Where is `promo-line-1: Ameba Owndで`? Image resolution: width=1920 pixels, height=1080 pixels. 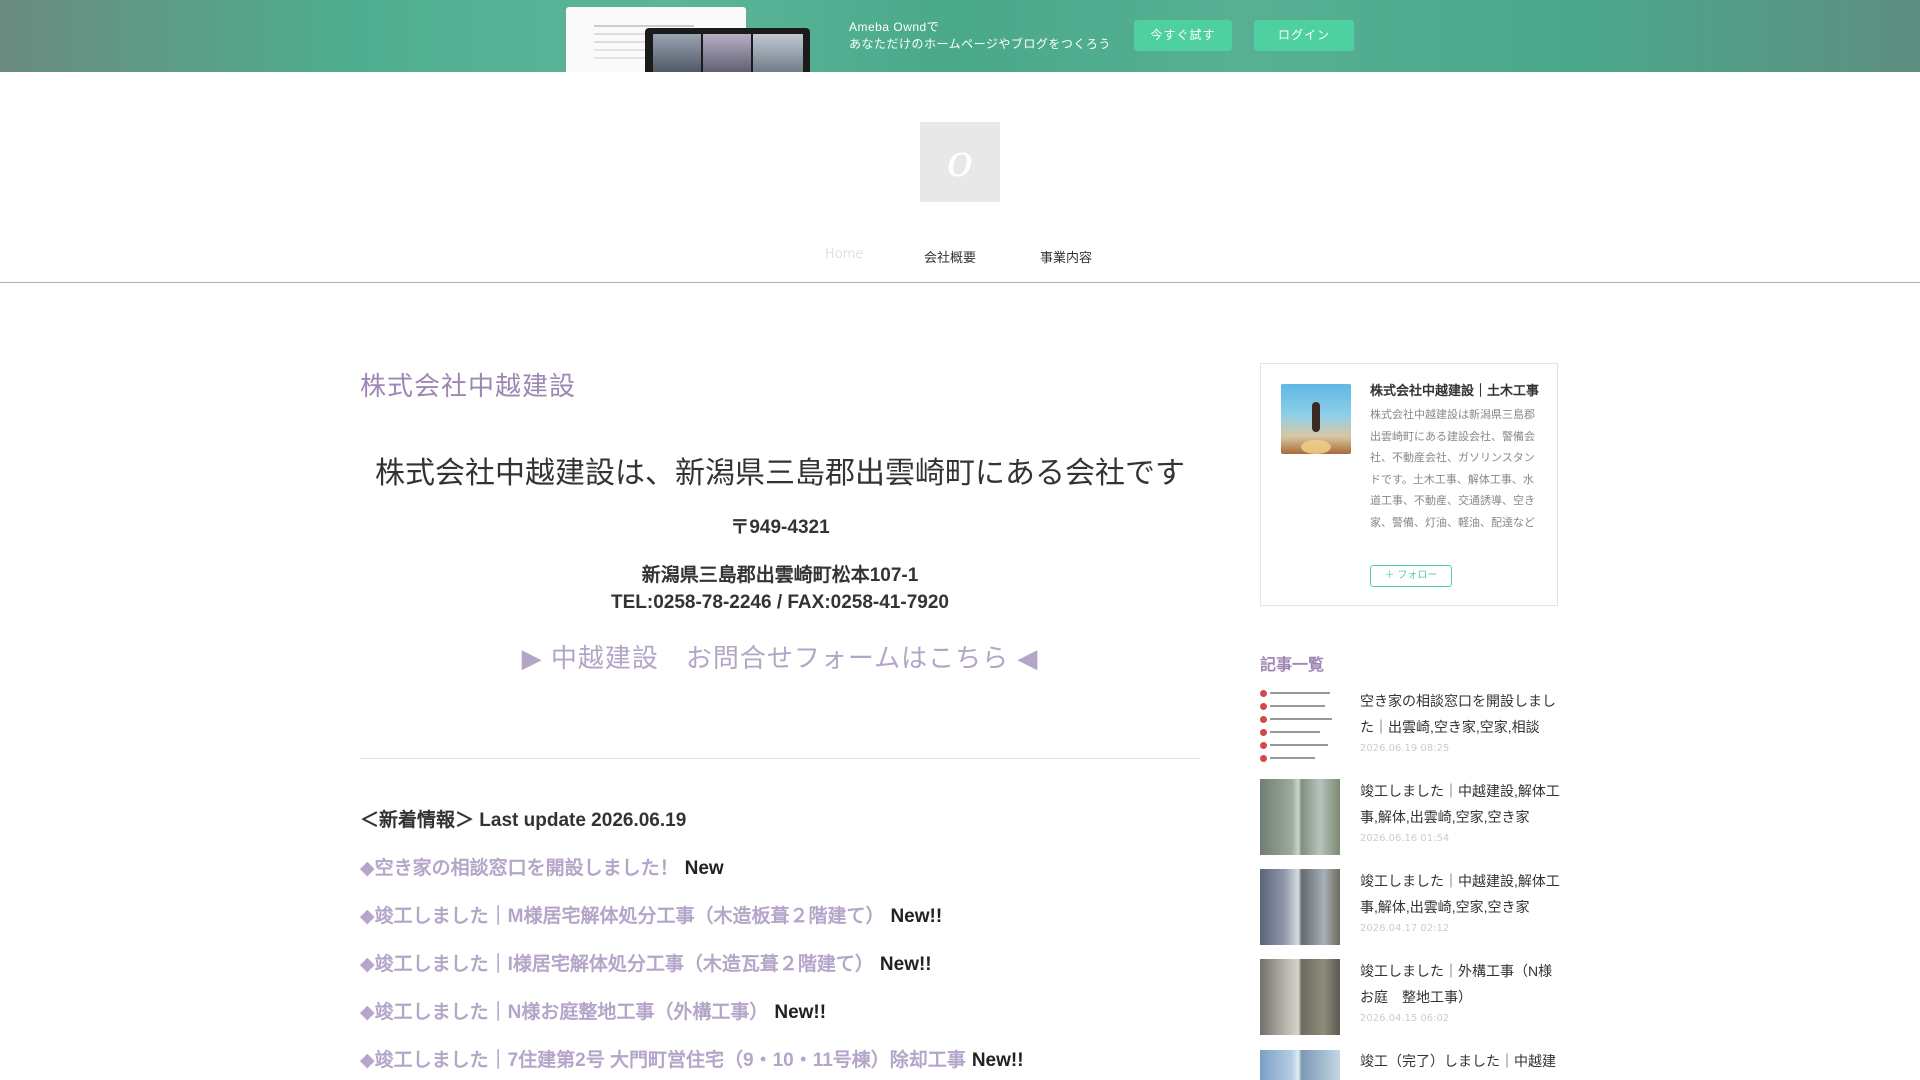 promo-line-1: Ameba Owndで is located at coordinates (894, 27).